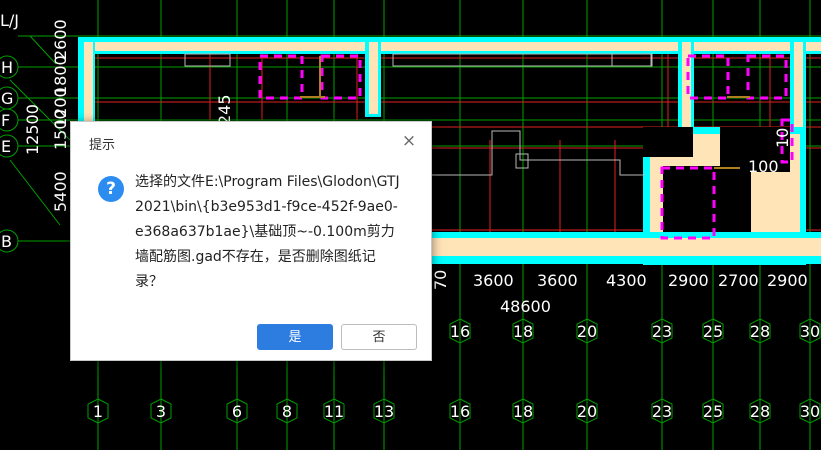 The height and width of the screenshot is (450, 821). I want to click on horizontal-dimension-labels: 70 3600 3600 4300 2900 2700 2900 48600, so click(619, 293).